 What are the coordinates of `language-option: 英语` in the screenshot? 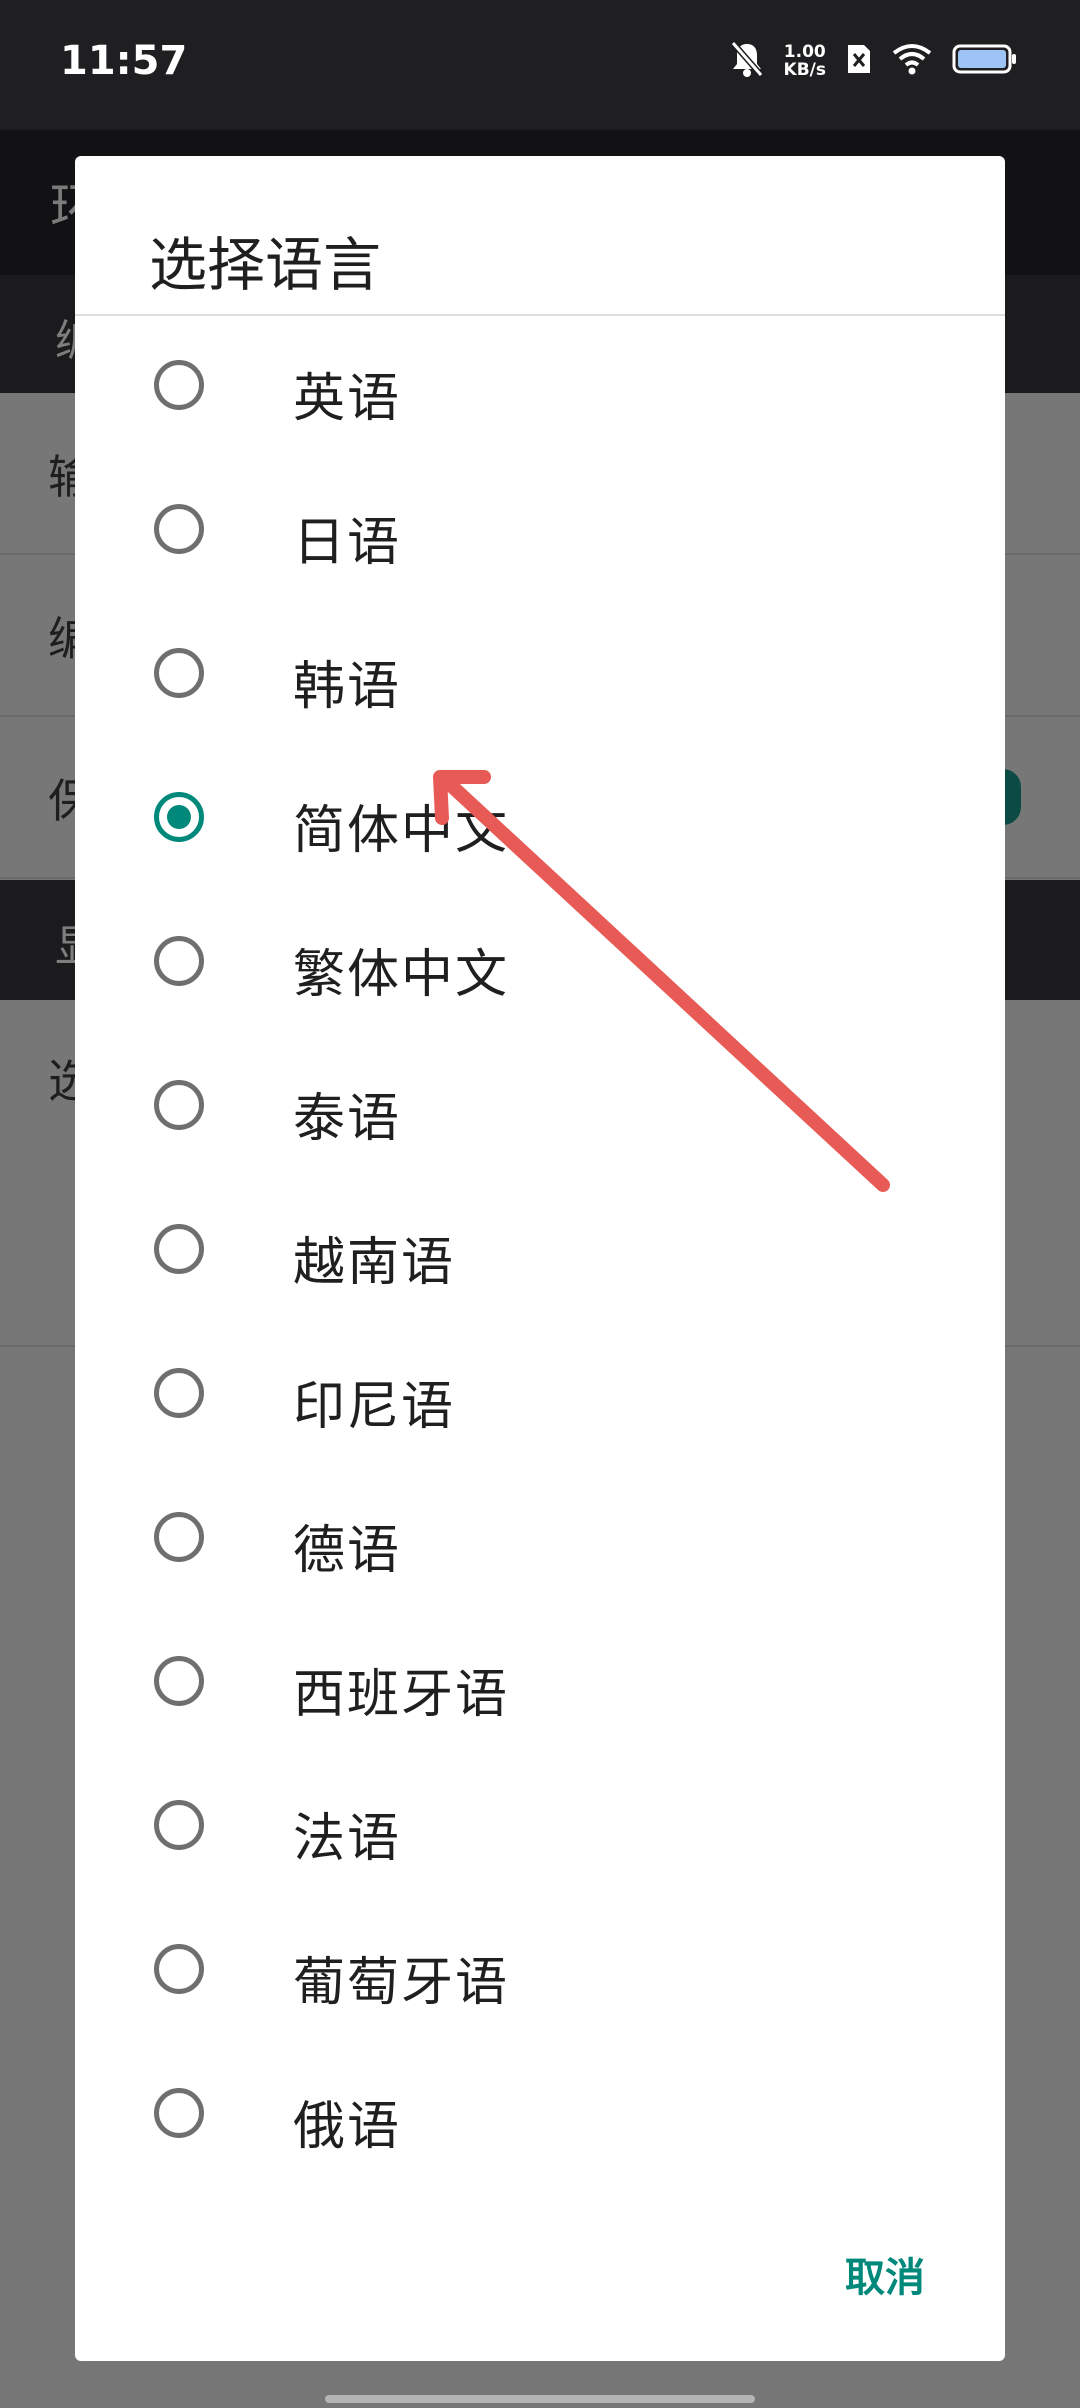 It's located at (540, 388).